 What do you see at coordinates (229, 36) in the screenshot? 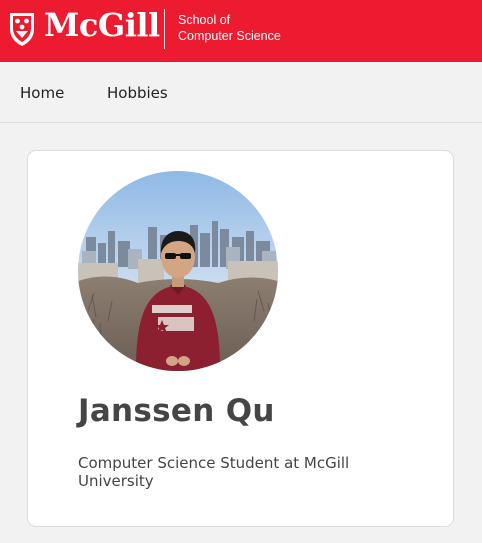
I see `school-name-line2: Computer Science` at bounding box center [229, 36].